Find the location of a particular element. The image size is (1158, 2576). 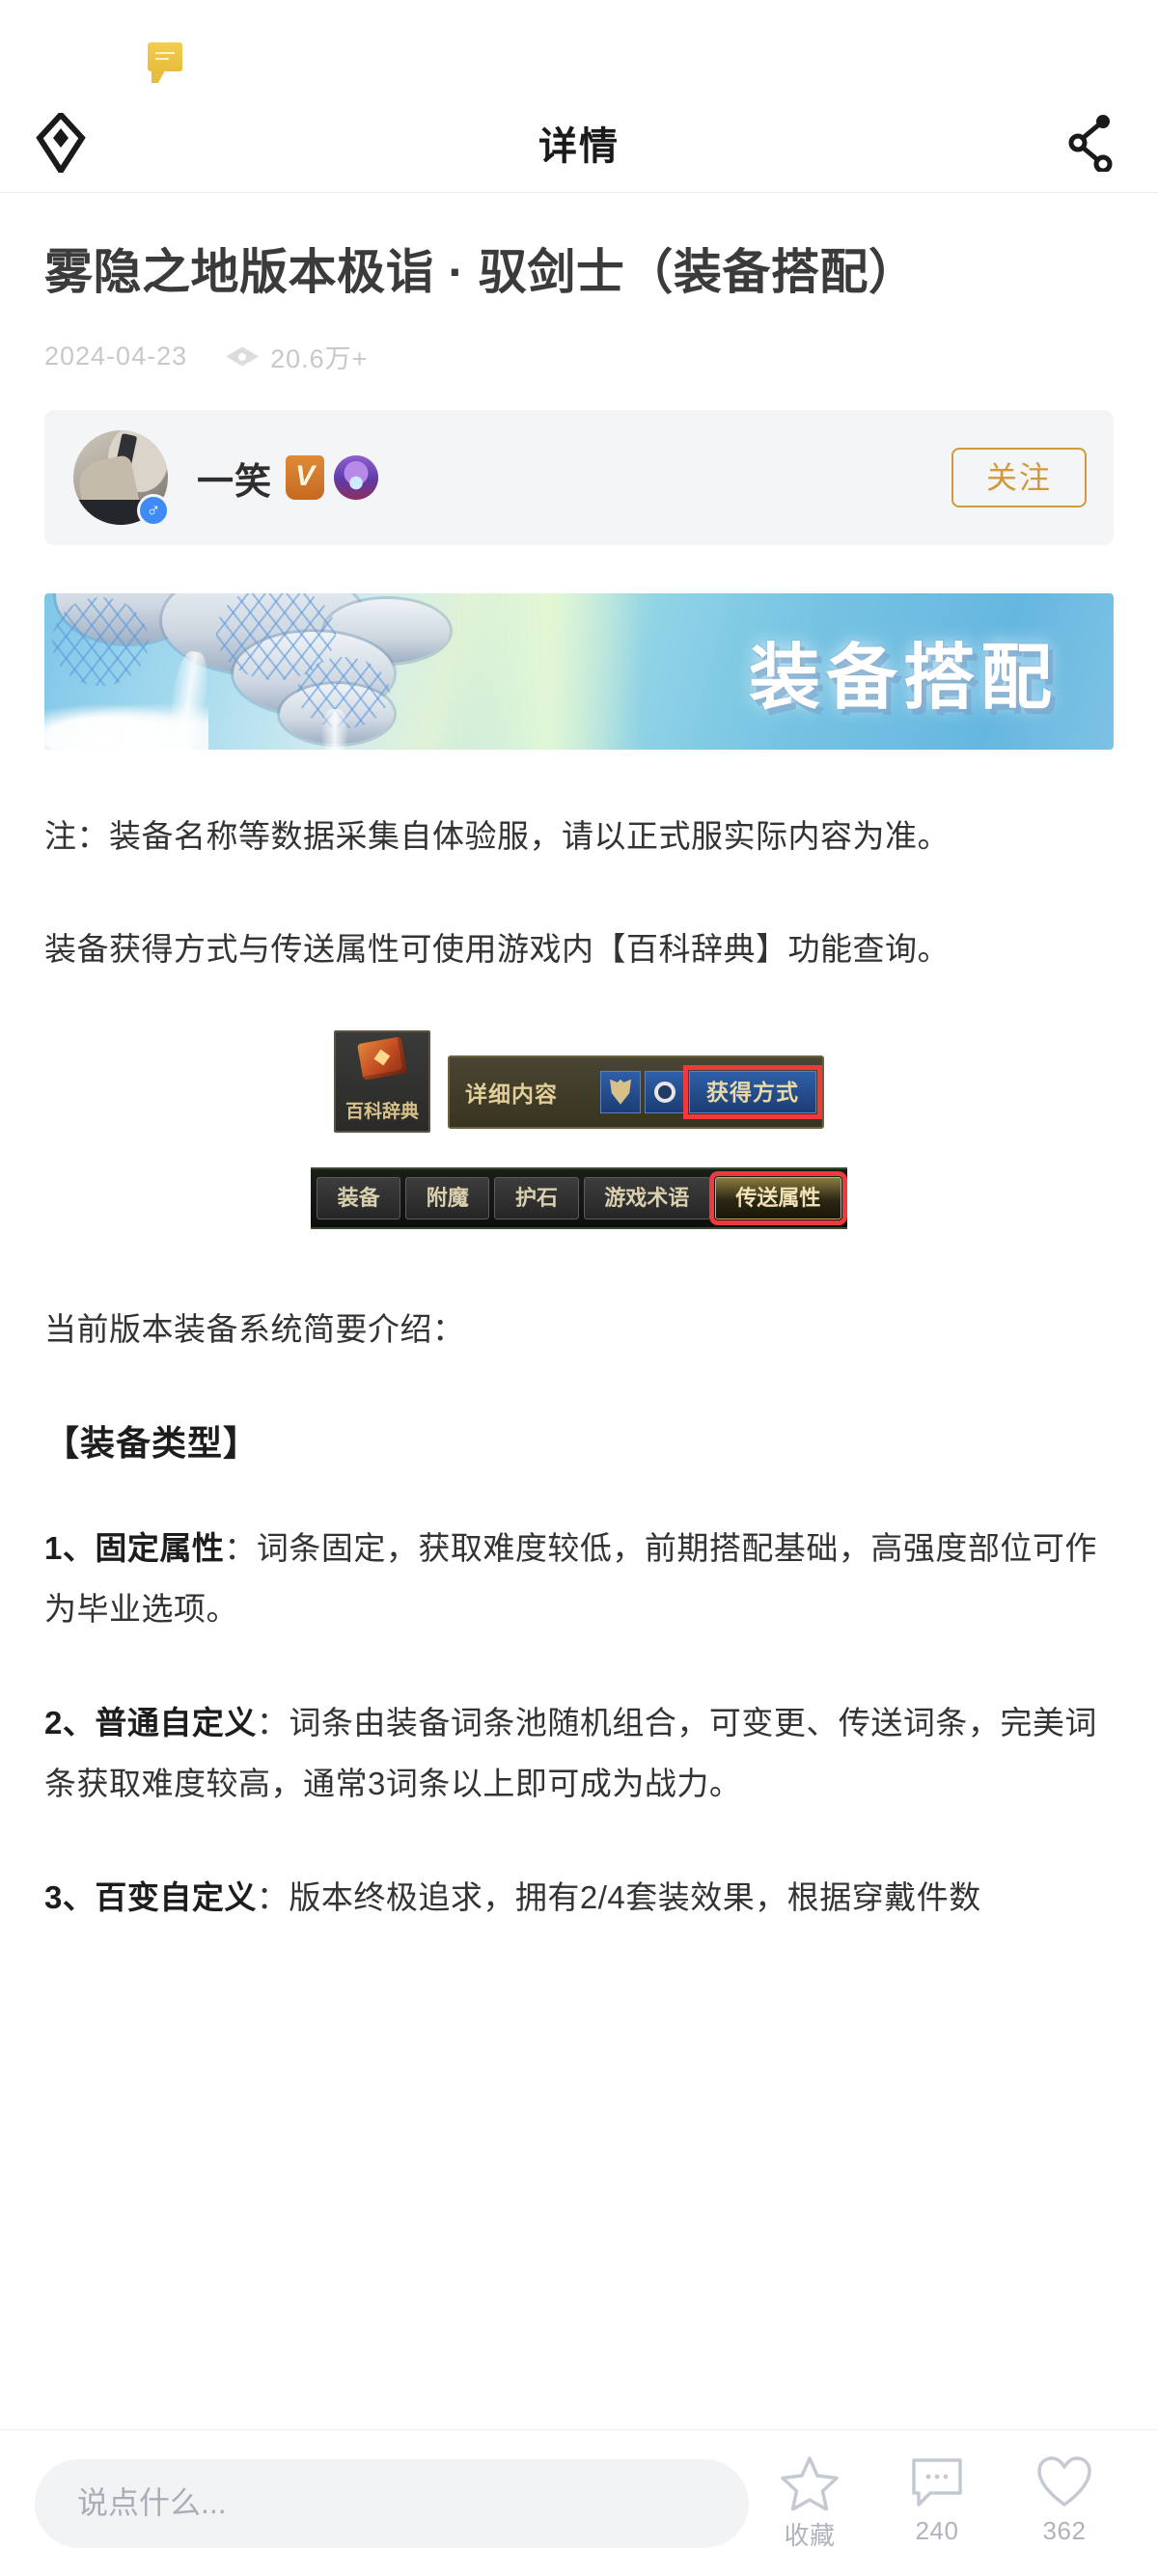

game-tabbar: 装备 附魔 护石 游戏术语 传送属性 is located at coordinates (579, 1198).